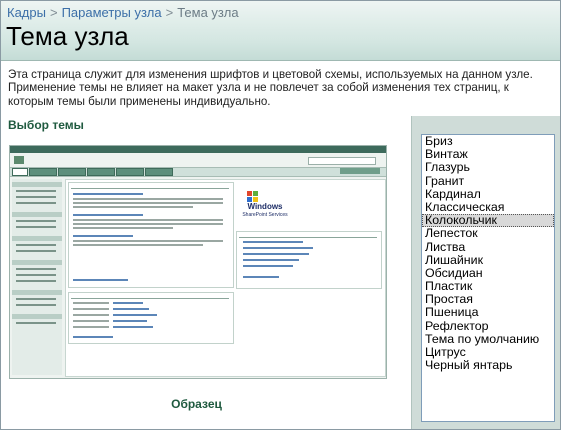  Describe the element at coordinates (252, 196) in the screenshot. I see `windows-logo-icon` at that location.